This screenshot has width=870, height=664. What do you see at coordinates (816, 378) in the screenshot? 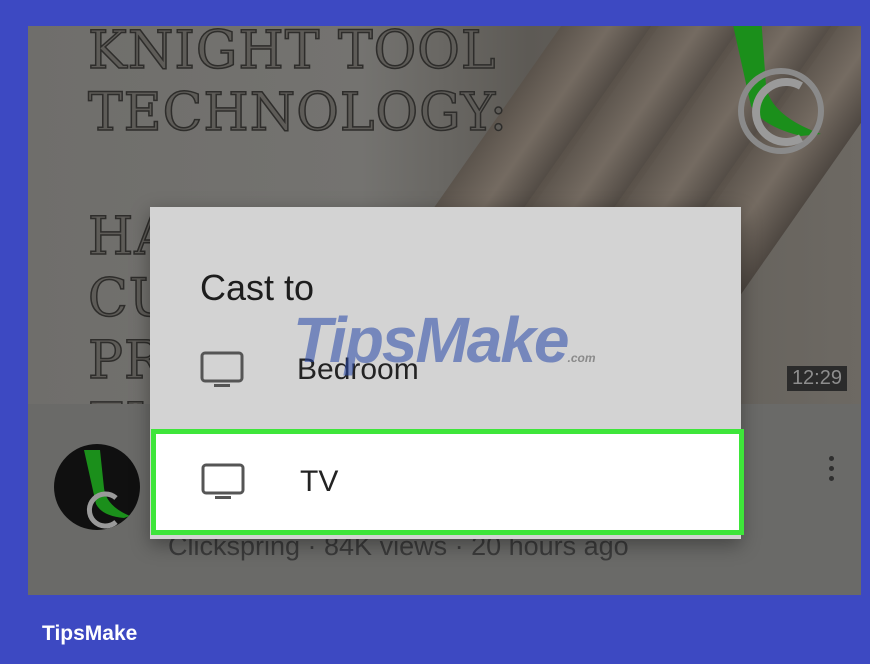
I see `video-duration: 12:29` at bounding box center [816, 378].